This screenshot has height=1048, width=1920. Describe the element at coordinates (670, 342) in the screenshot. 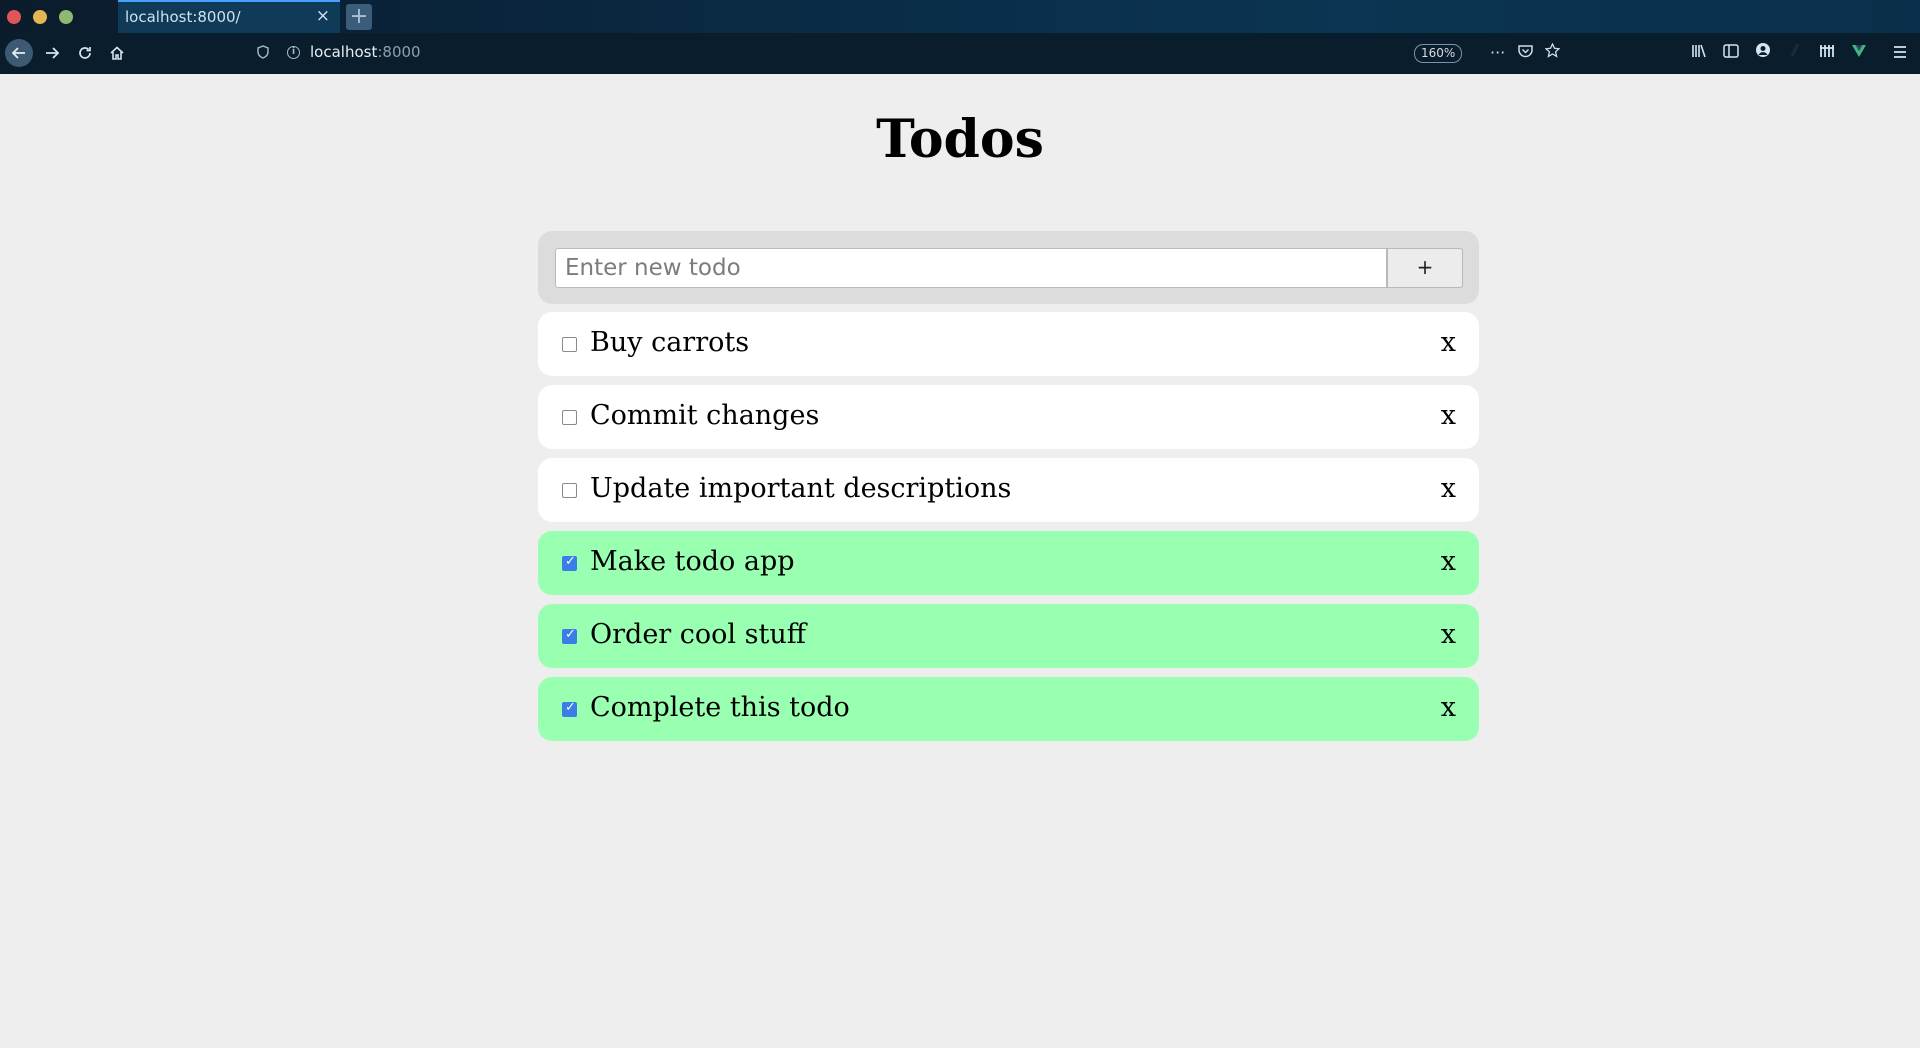

I see `todo-text: Buy carrots` at that location.